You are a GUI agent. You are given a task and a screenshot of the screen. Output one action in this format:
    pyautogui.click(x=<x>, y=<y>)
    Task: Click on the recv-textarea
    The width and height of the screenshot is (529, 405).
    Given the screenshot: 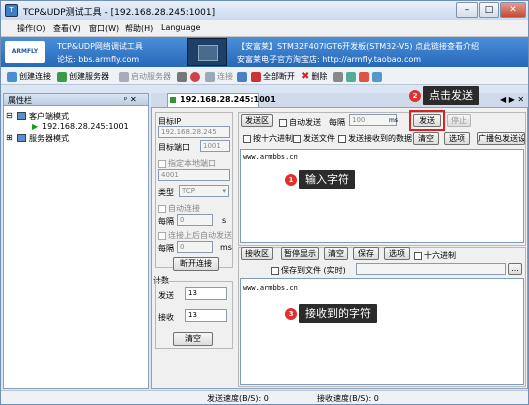 What is the action you would take?
    pyautogui.click(x=382, y=331)
    